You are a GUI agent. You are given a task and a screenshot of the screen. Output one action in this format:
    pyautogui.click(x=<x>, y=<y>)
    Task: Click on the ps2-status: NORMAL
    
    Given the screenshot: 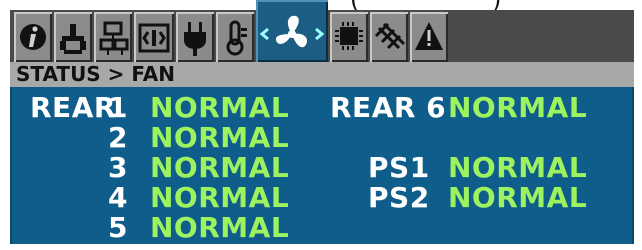 What is the action you would take?
    pyautogui.click(x=518, y=197)
    